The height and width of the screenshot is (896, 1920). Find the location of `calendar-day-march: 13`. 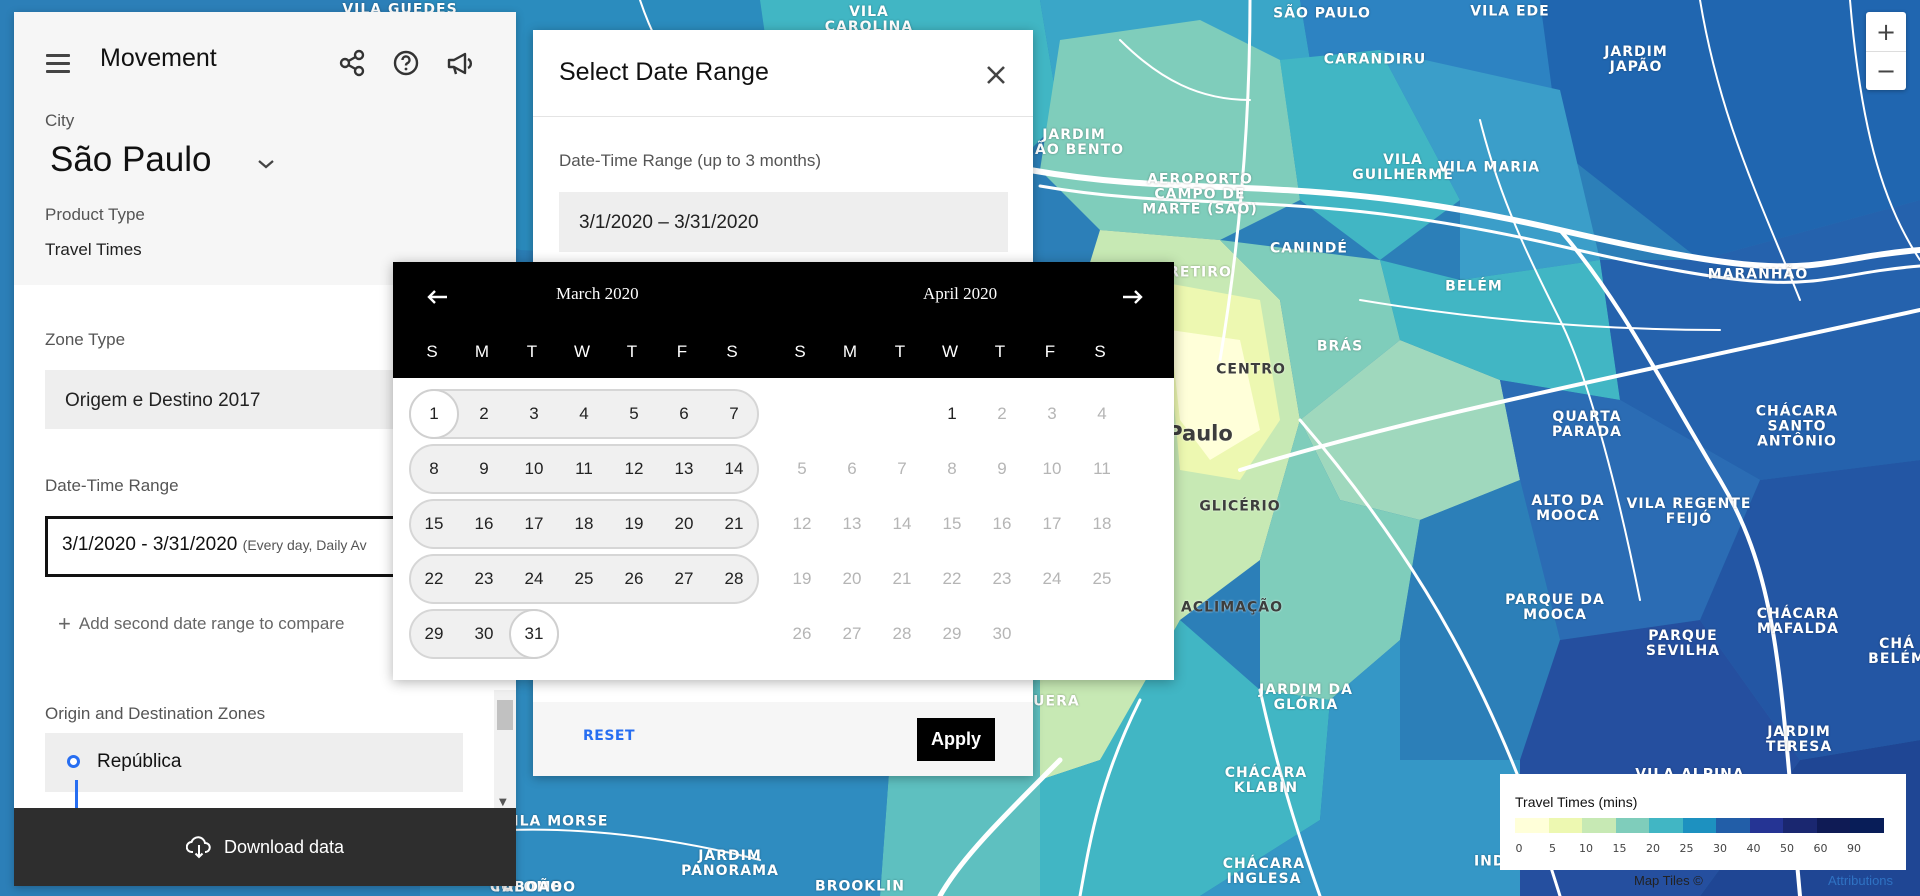

calendar-day-march: 13 is located at coordinates (684, 469).